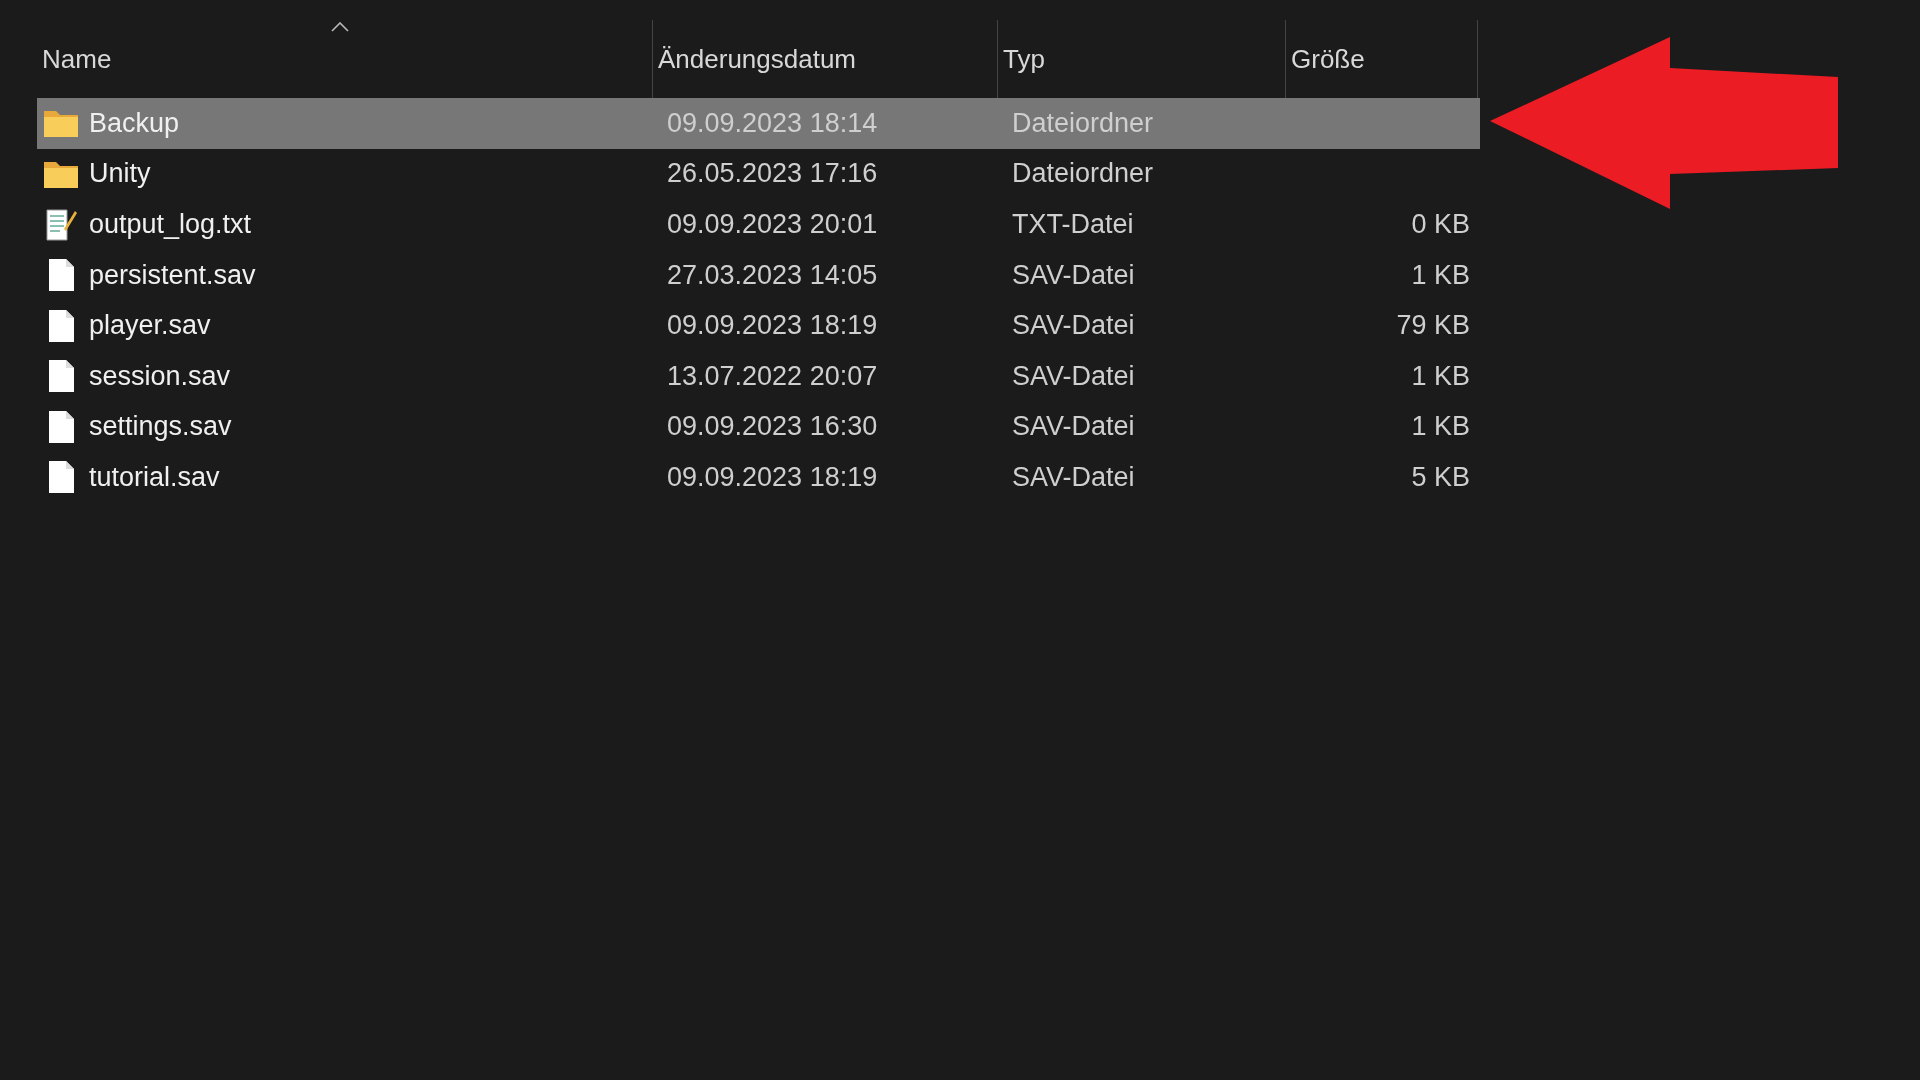 The image size is (1920, 1080). Describe the element at coordinates (772, 224) in the screenshot. I see `modified-date: 09.09.2023 20:01` at that location.